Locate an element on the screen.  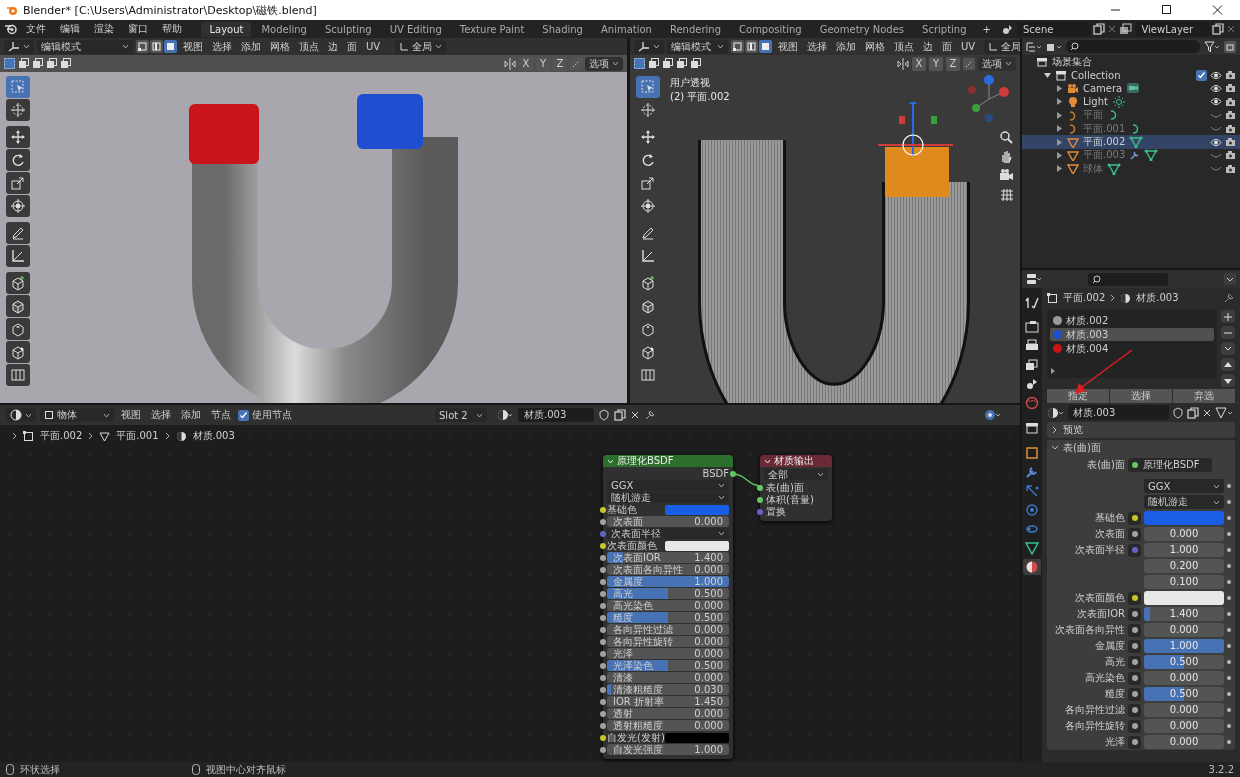
orientation-dropdown: 全局 is located at coordinates (421, 46).